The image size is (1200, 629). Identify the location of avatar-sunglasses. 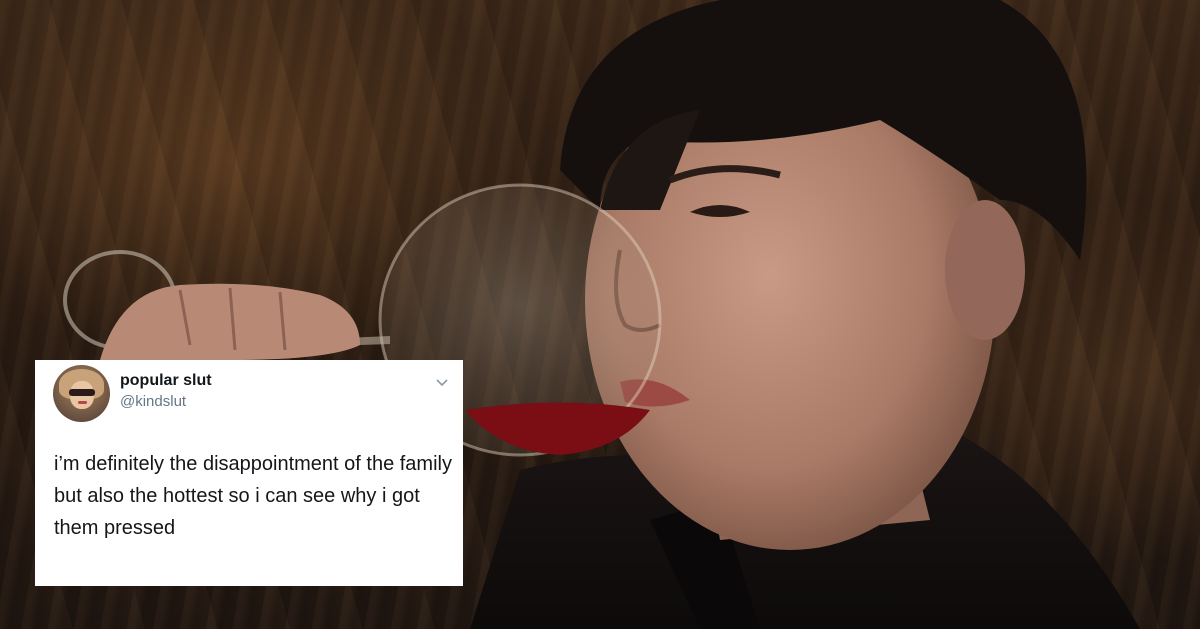
(82, 392).